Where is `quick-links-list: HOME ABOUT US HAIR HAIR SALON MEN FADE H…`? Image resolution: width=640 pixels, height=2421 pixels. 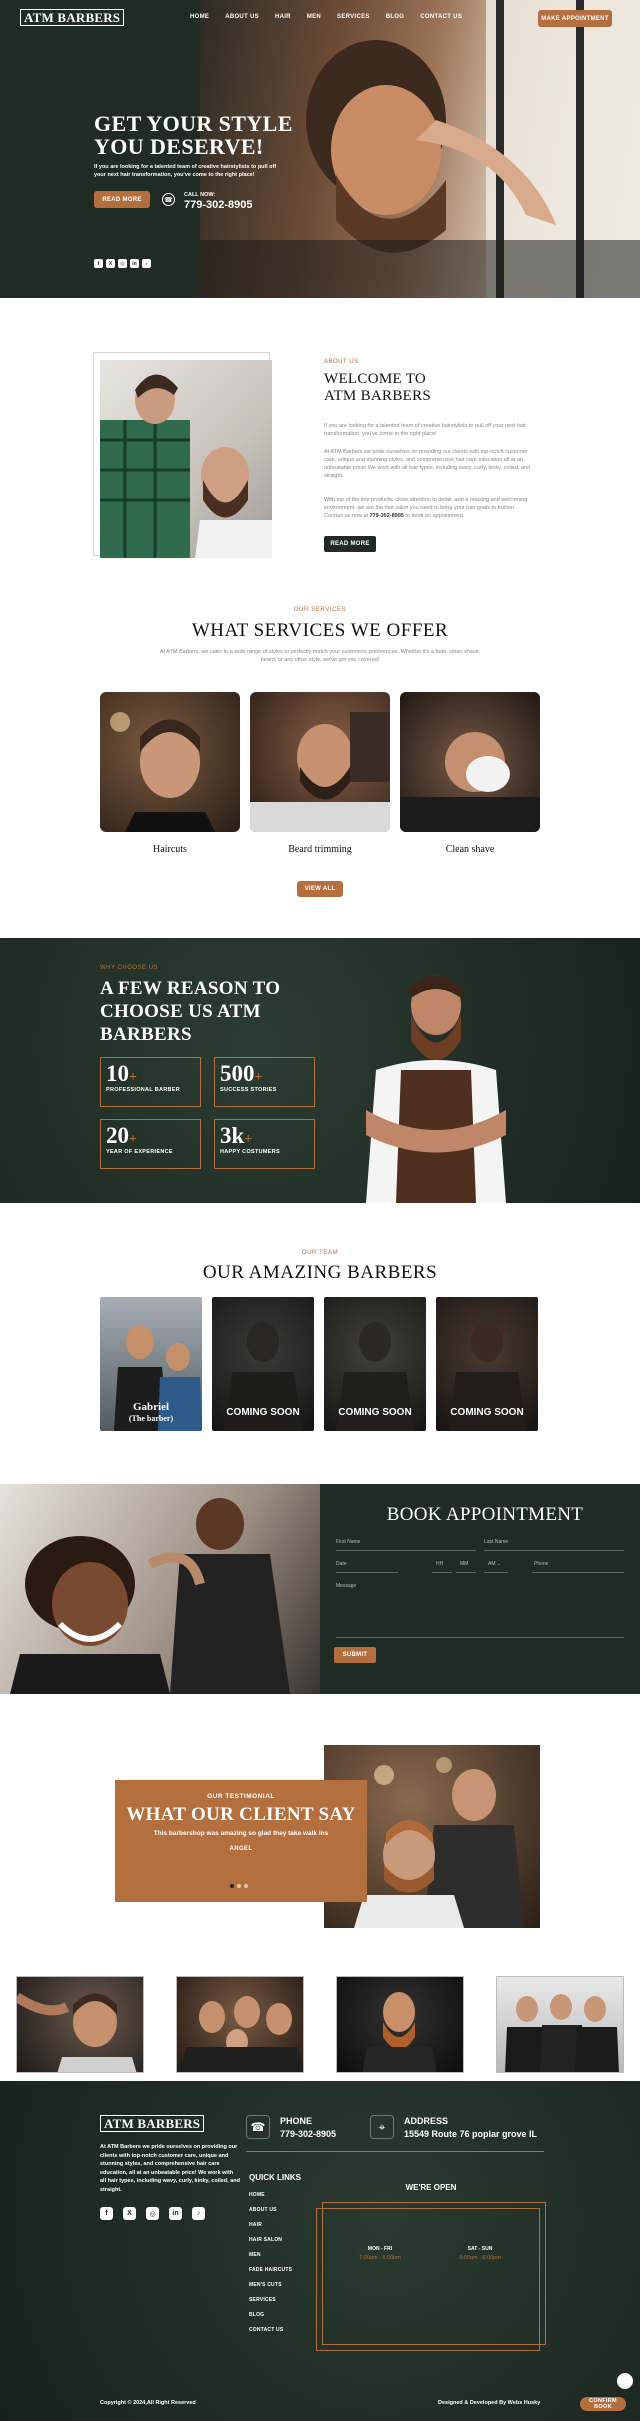
quick-links-list: HOME ABOUT US HAIR HAIR SALON MEN FADE H… is located at coordinates (270, 2262).